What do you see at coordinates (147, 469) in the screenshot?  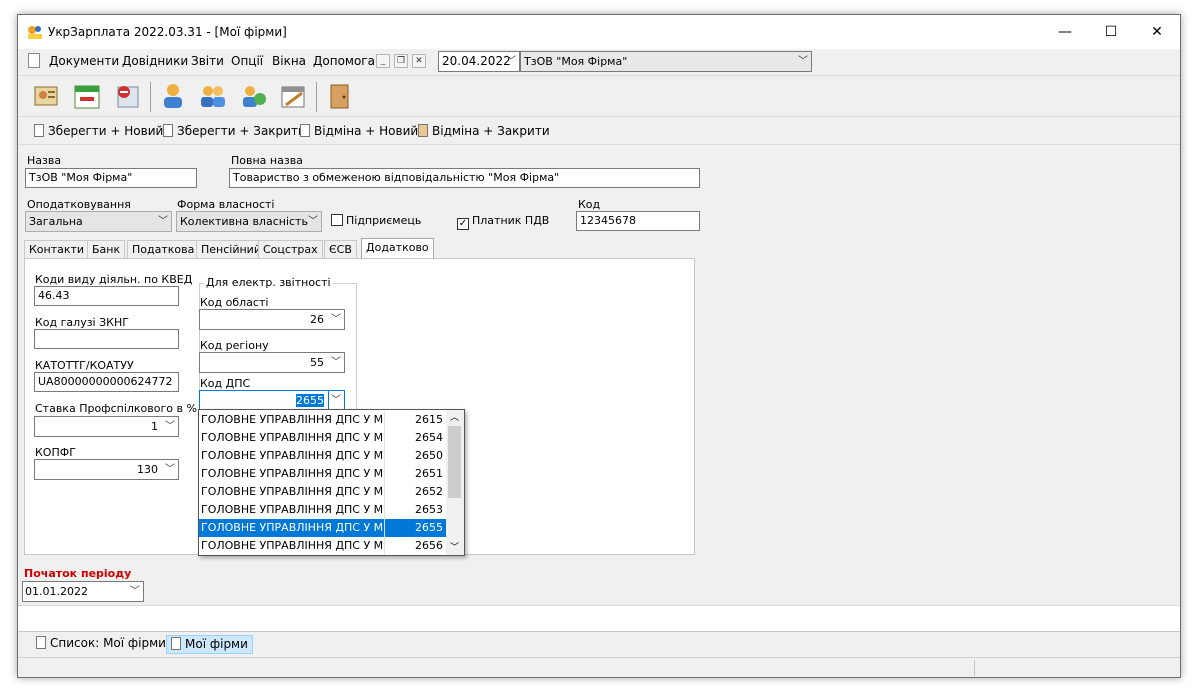 I see `kopfg-value: 130` at bounding box center [147, 469].